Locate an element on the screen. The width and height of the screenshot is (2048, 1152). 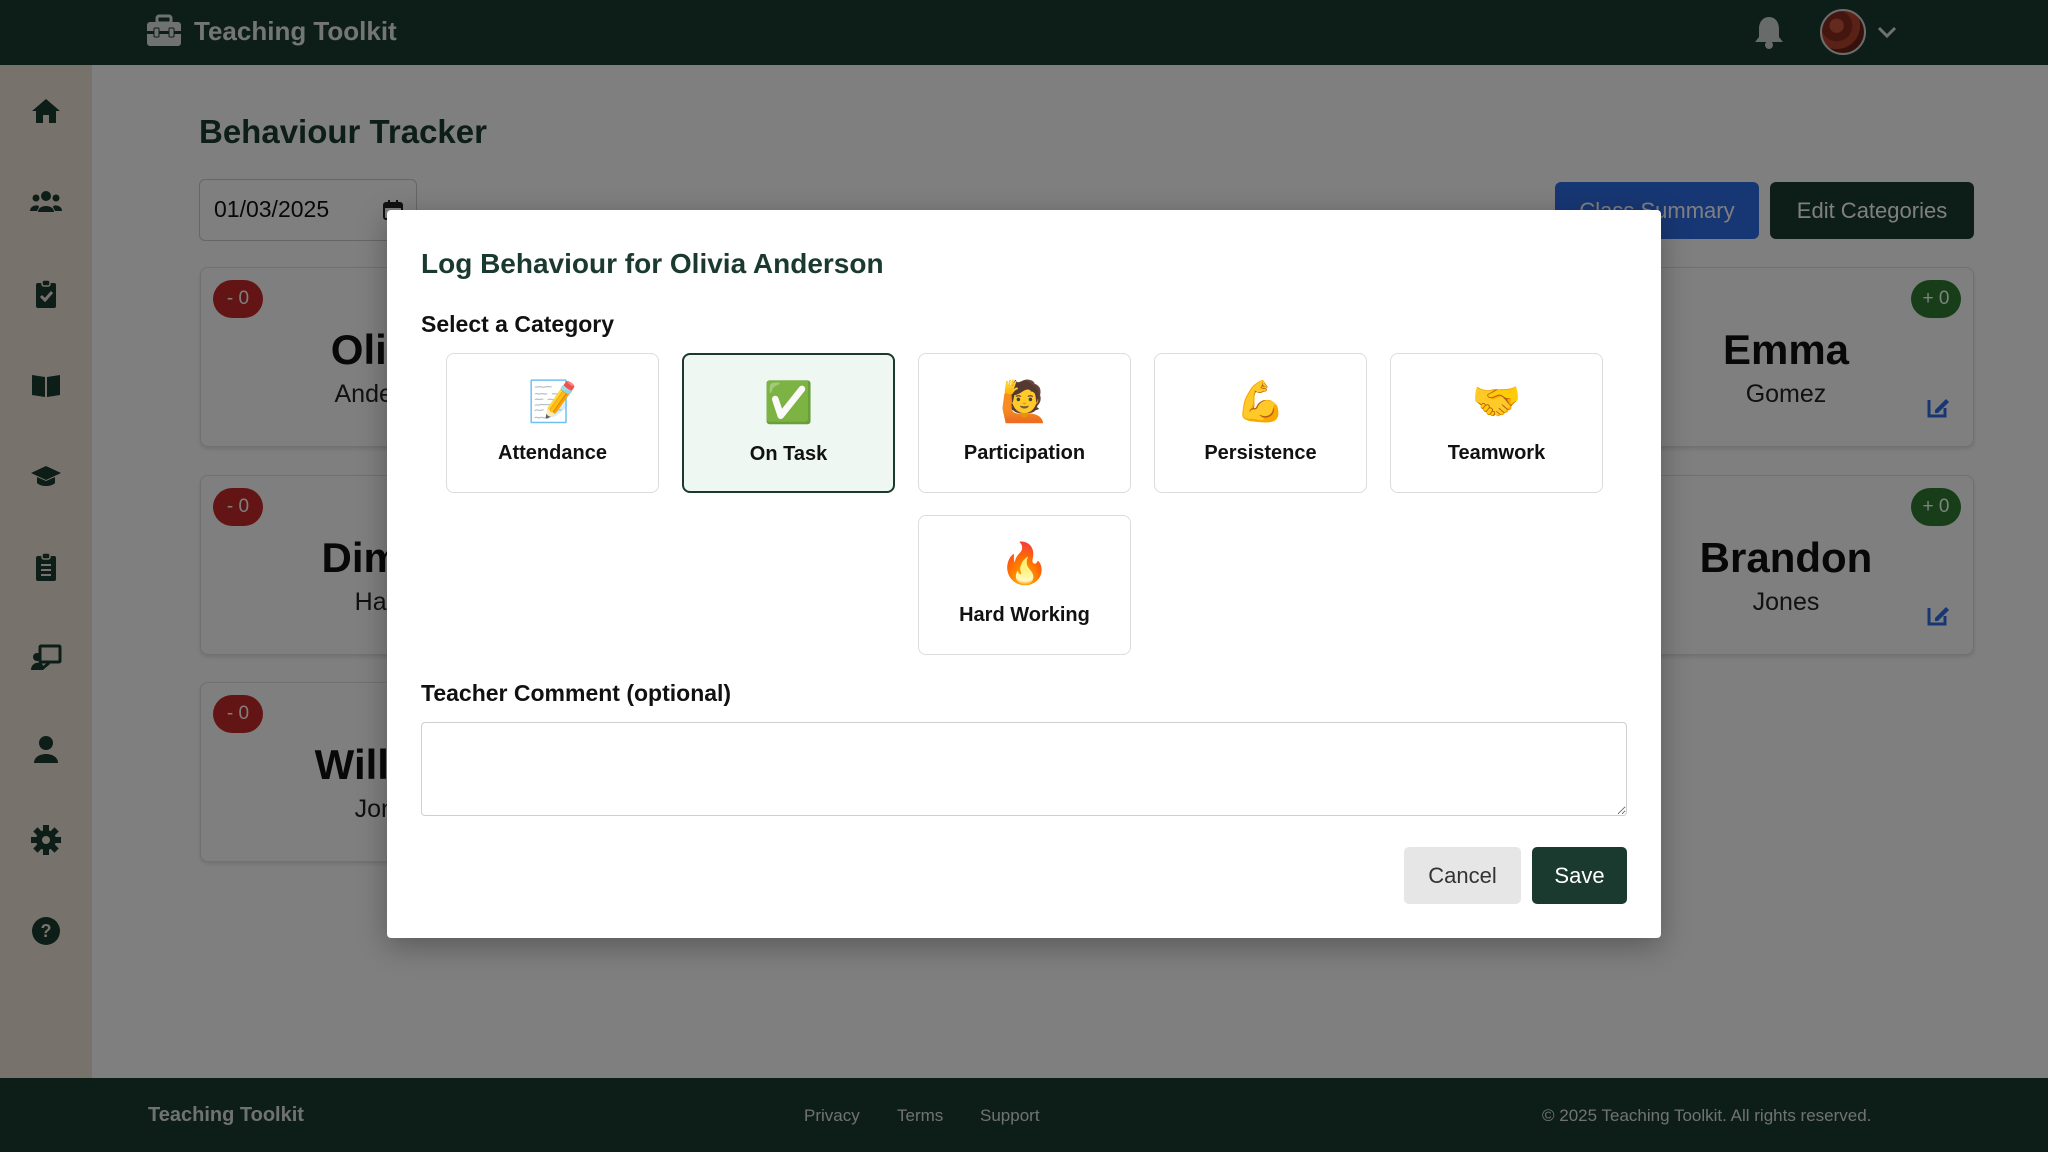
category-label: Attendance is located at coordinates (552, 453).